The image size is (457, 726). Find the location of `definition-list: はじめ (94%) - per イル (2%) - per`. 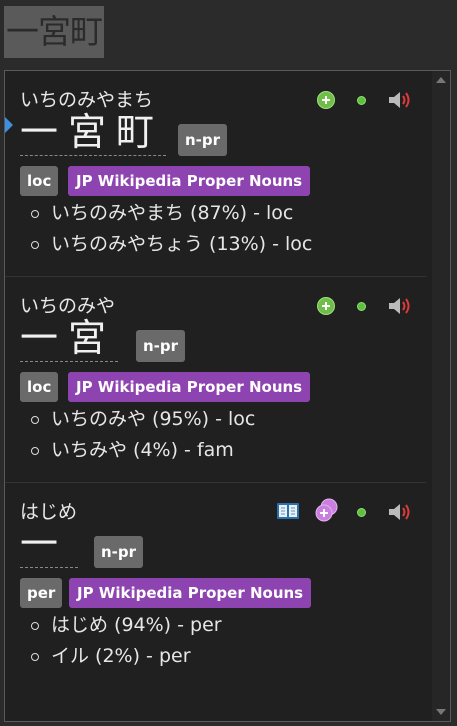

definition-list: はじめ (94%) - per イル (2%) - per is located at coordinates (126, 641).